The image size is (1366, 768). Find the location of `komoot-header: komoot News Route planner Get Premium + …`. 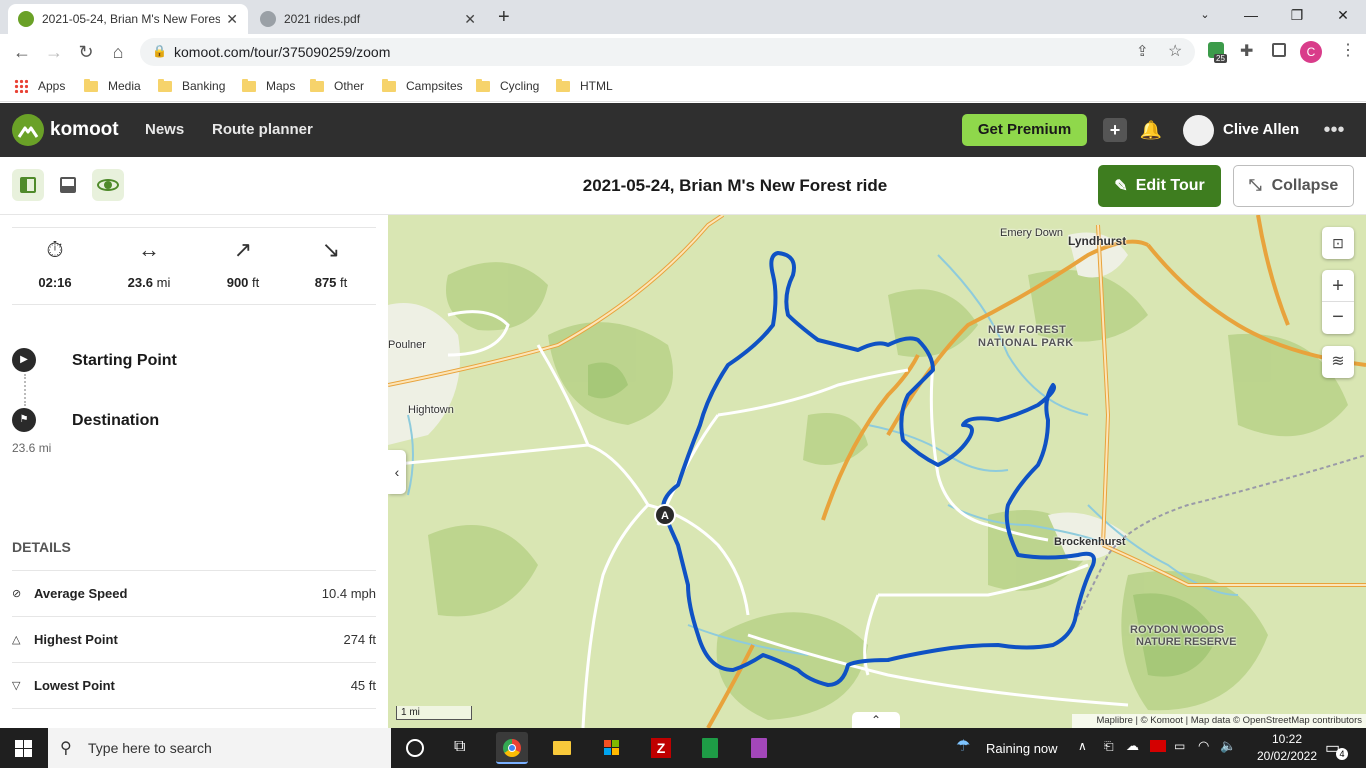

komoot-header: komoot News Route planner Get Premium + … is located at coordinates (683, 130).